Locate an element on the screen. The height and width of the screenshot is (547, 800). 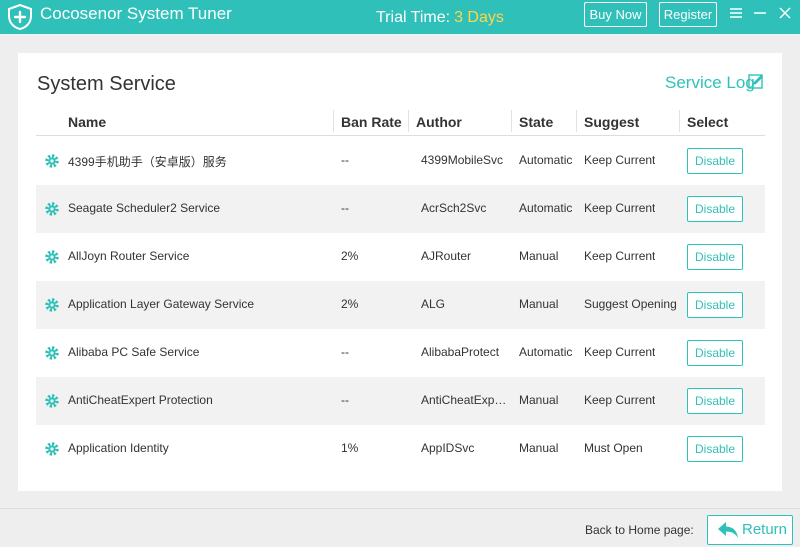
back-to-home-label: Back to Home page: is located at coordinates (639, 530).